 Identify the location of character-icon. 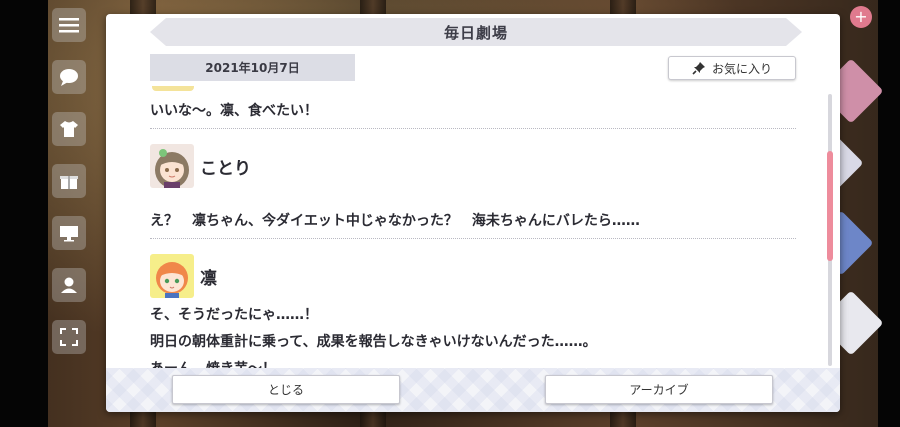
(69, 285).